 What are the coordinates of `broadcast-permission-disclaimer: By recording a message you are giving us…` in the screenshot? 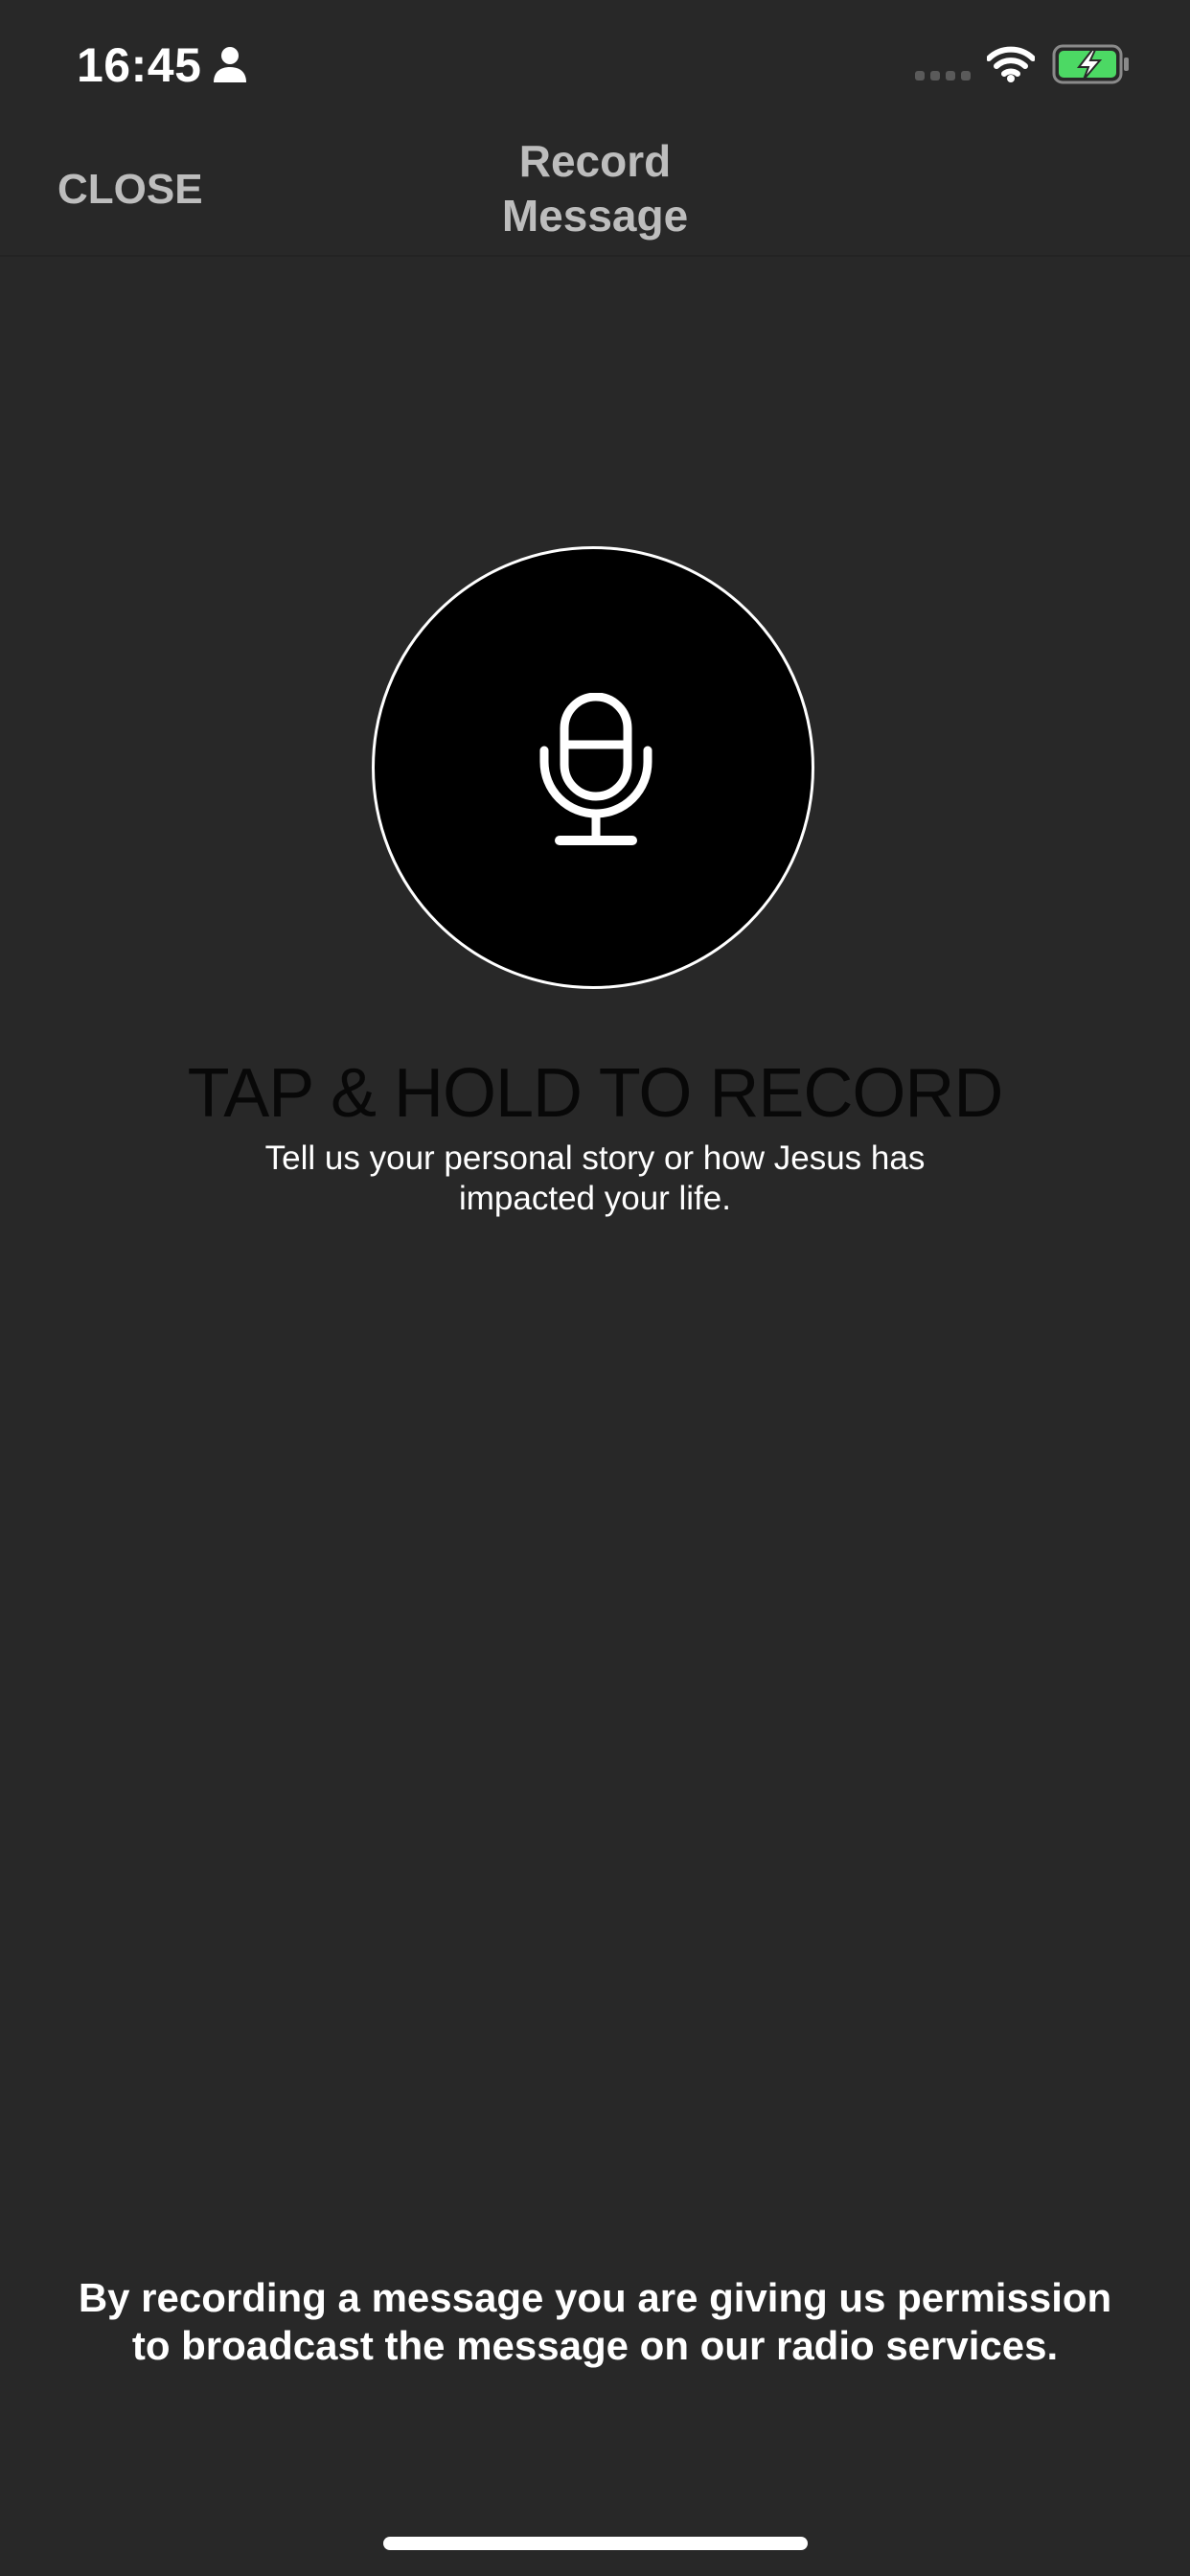 It's located at (595, 2321).